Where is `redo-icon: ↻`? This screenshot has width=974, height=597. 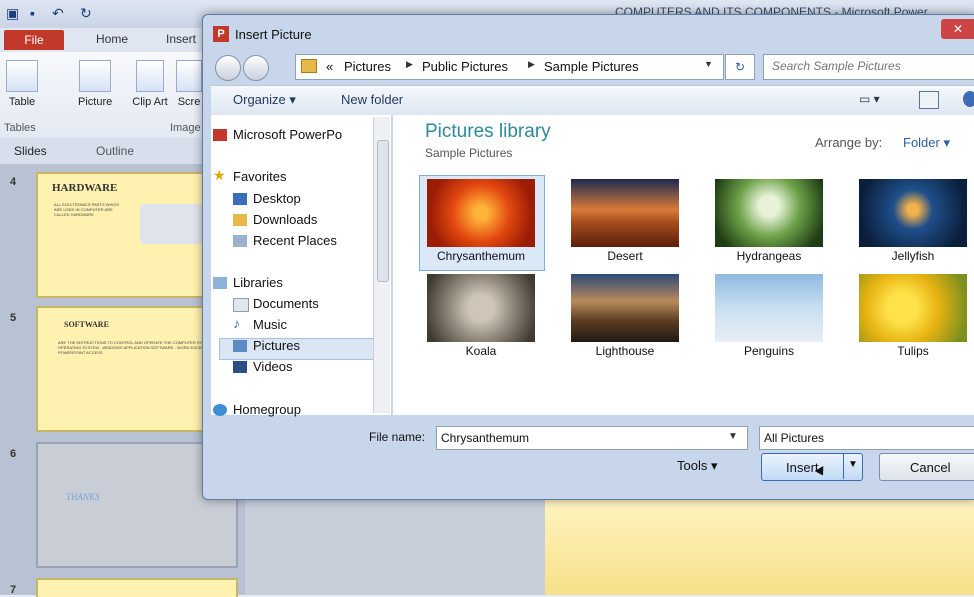
redo-icon: ↻ is located at coordinates (86, 13).